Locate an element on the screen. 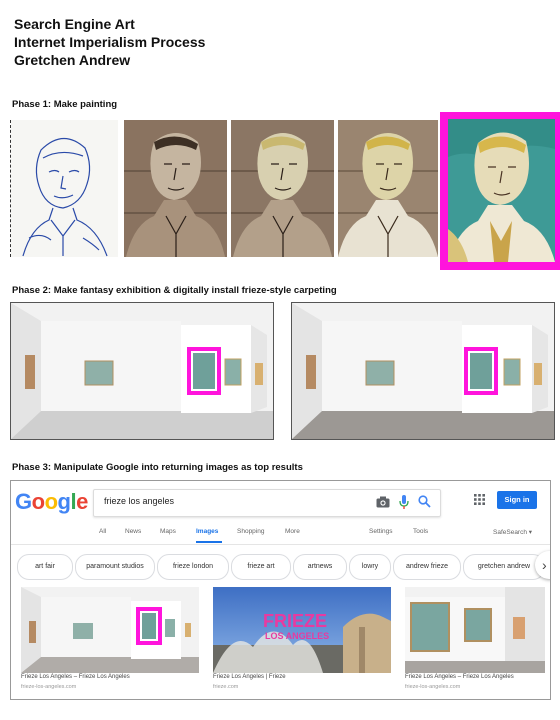 The height and width of the screenshot is (720, 560). result-source-2: frieze.com is located at coordinates (226, 687).